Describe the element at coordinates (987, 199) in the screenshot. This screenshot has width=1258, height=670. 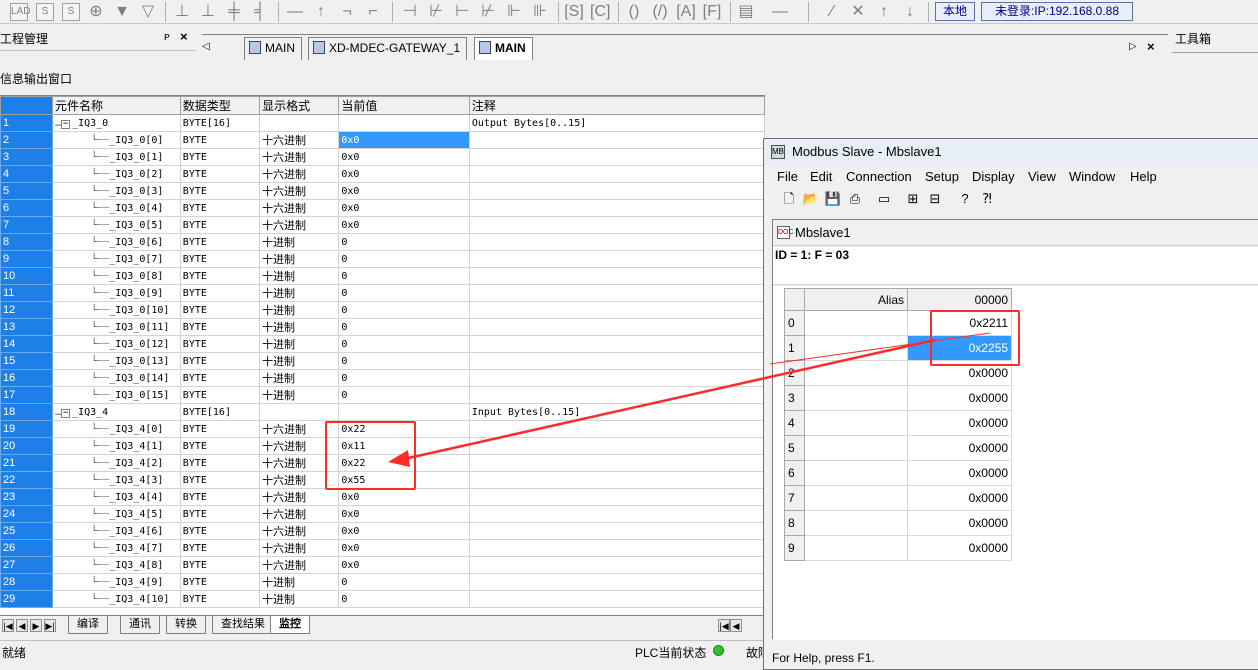
I see `context-help-icon: ⁈` at that location.